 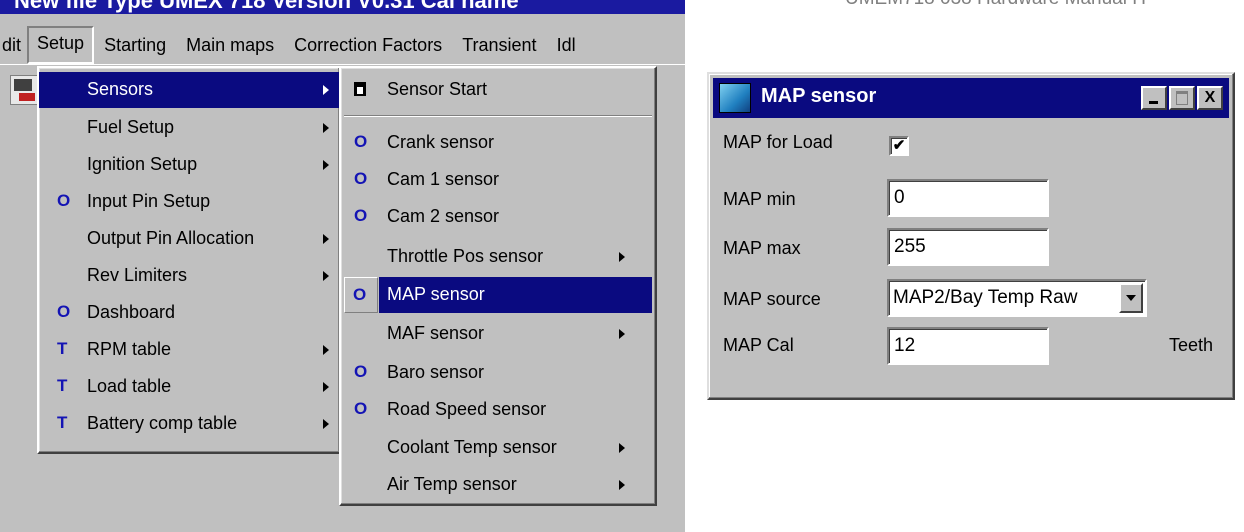 I want to click on map-for-load-label: MAP for Load, so click(x=778, y=142).